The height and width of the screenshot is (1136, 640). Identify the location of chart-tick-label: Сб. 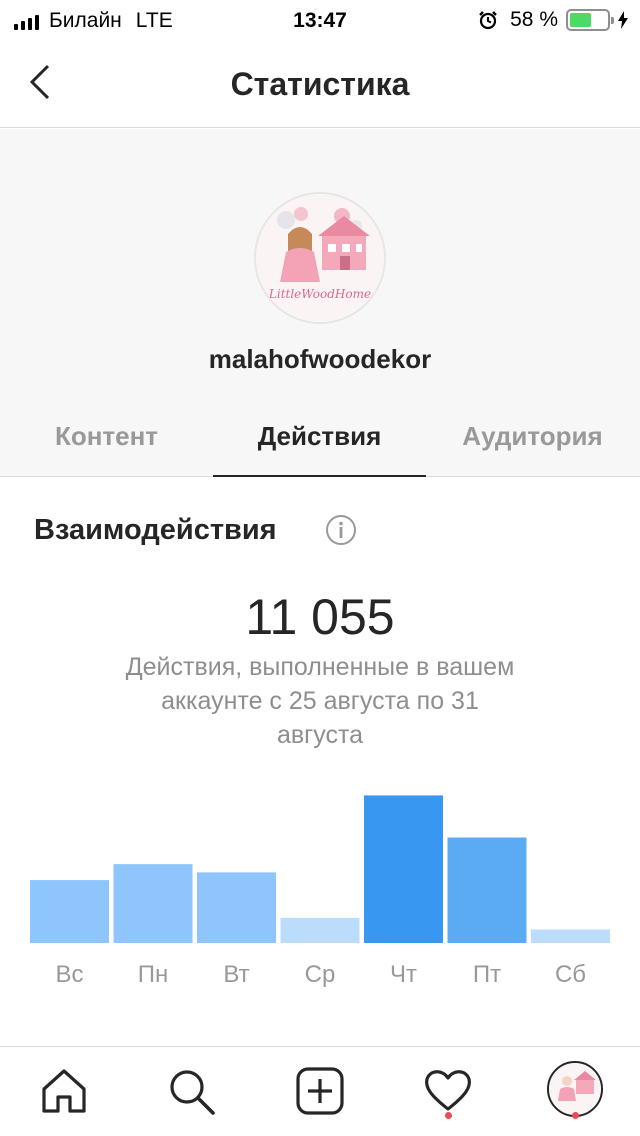
(570, 974).